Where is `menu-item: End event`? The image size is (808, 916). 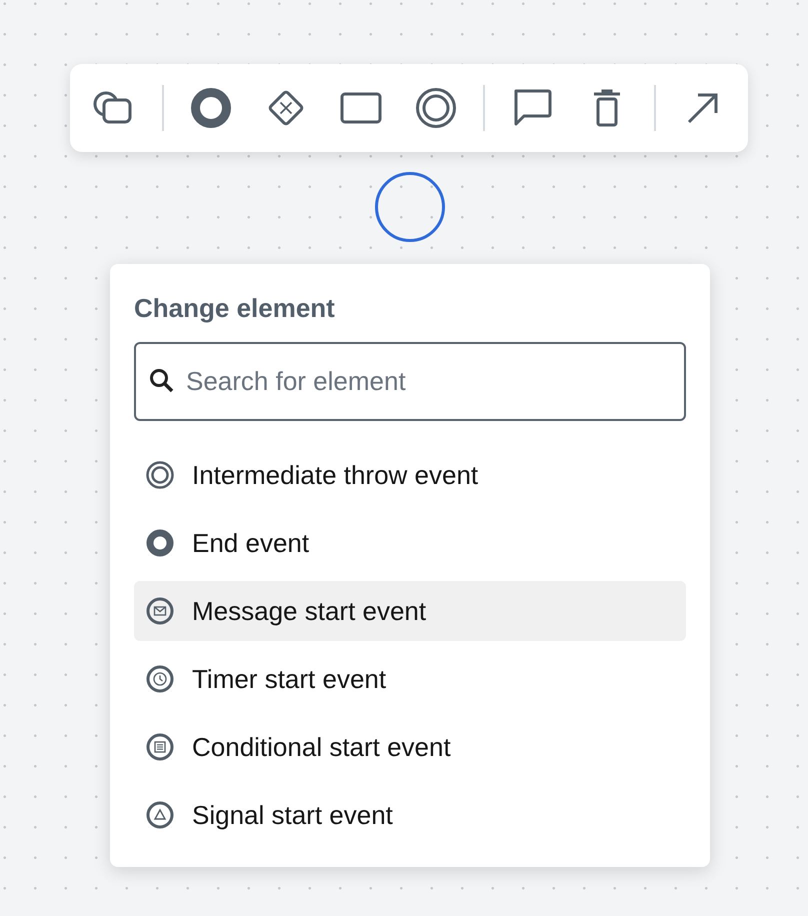 menu-item: End event is located at coordinates (410, 543).